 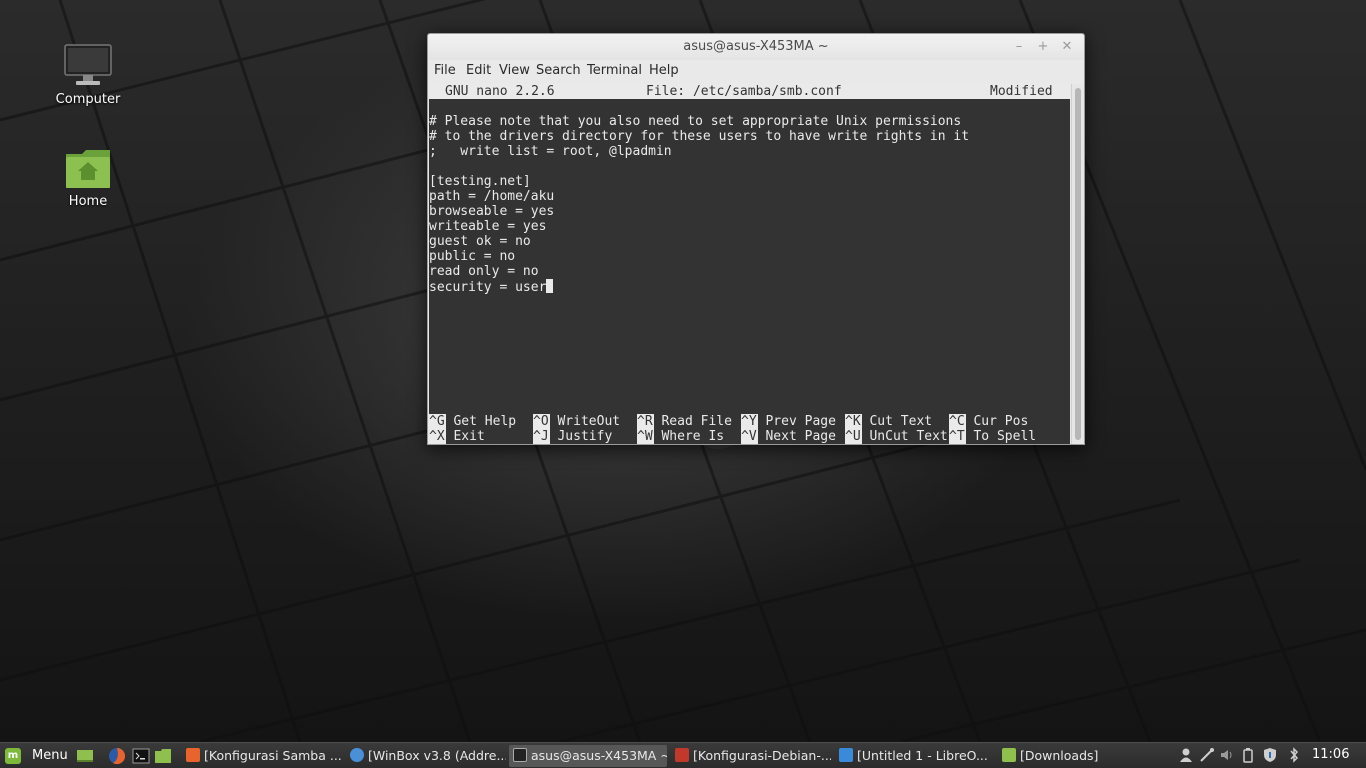 I want to click on shield-icon, so click(x=1270, y=755).